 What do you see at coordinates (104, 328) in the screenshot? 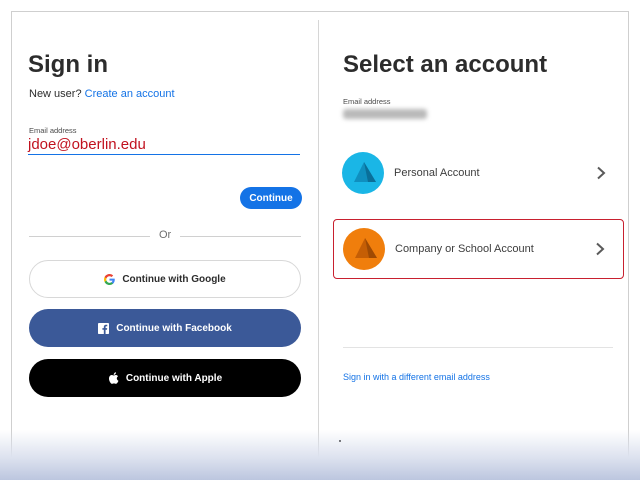
I see `facebook-icon` at bounding box center [104, 328].